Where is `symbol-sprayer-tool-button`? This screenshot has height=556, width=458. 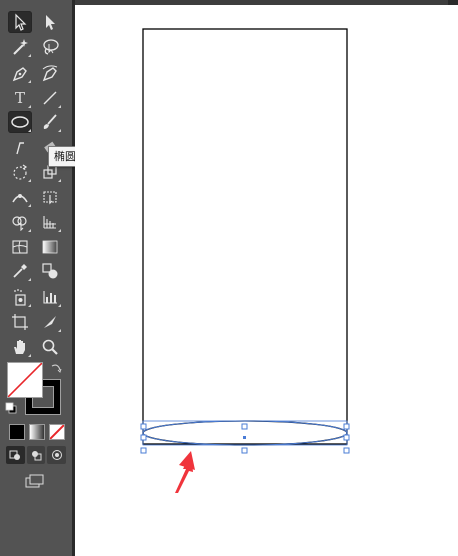
symbol-sprayer-tool-button is located at coordinates (20, 297).